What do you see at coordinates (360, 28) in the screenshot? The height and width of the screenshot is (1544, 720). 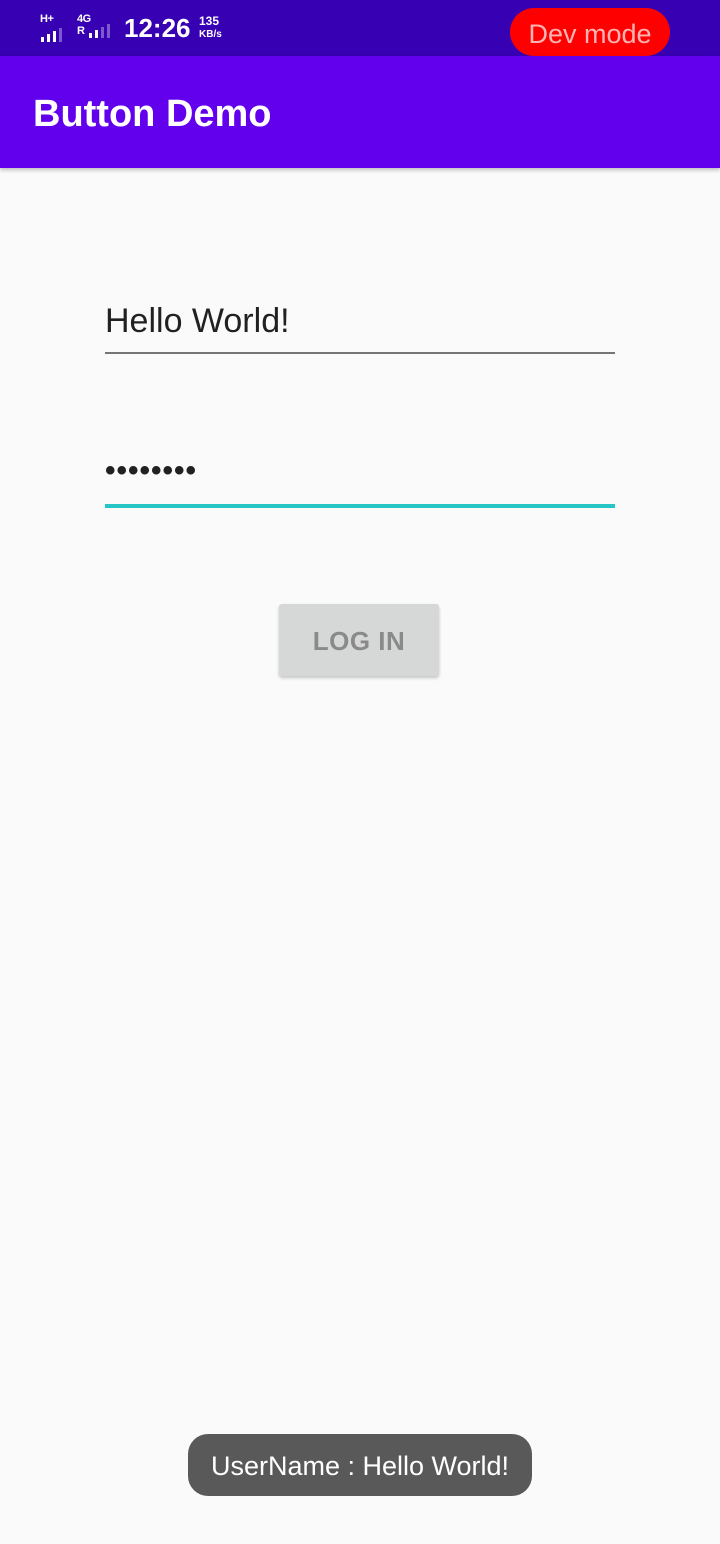 I see `status-bar: H+ 4G R 12:26 135 KB/s Dev mode` at bounding box center [360, 28].